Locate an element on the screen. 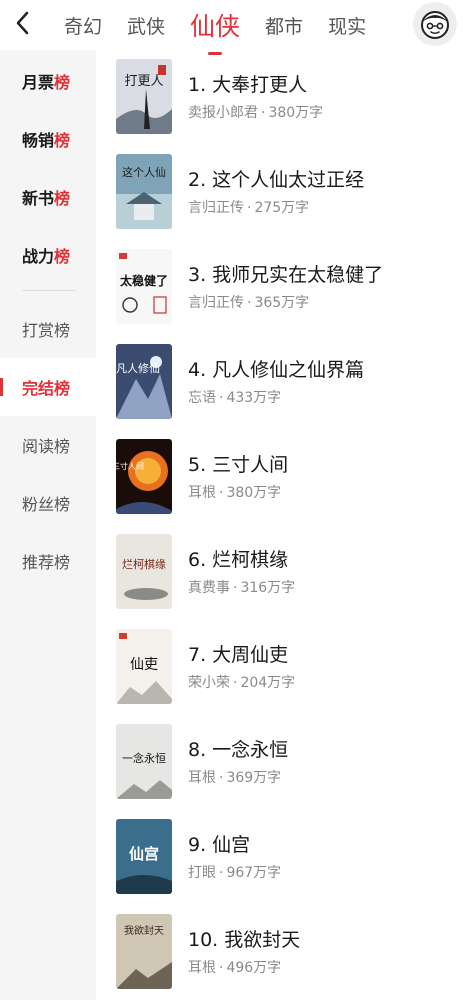 The width and height of the screenshot is (463, 1000). category-tabs: 奇幻 武侠 仙侠 都市 现实 is located at coordinates (227, 27).